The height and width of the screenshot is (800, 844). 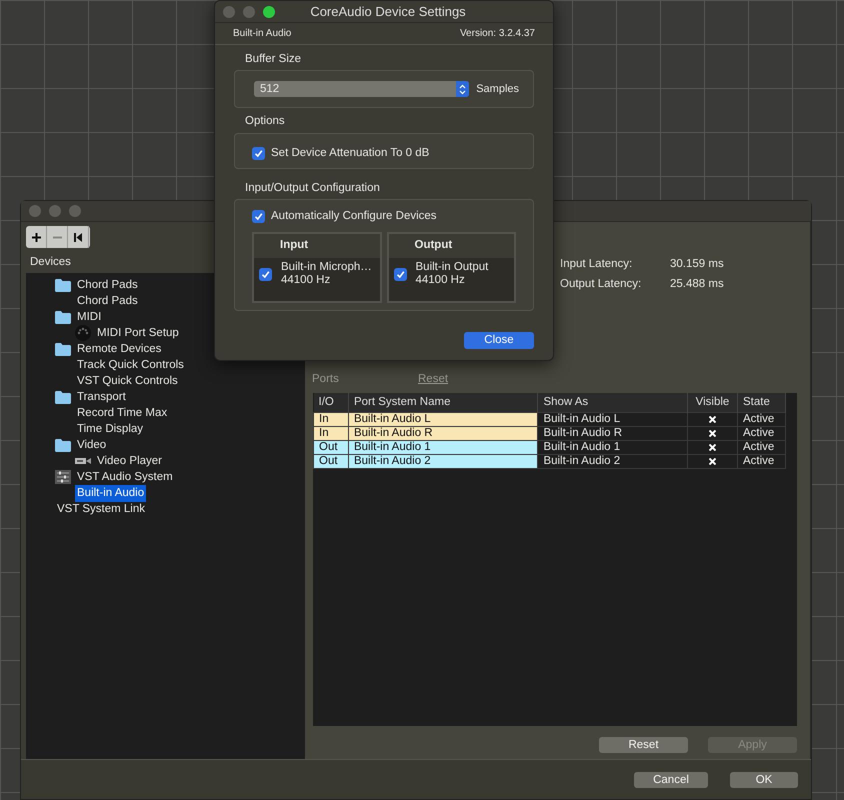 What do you see at coordinates (601, 284) in the screenshot?
I see `latency-label: Output Latency:` at bounding box center [601, 284].